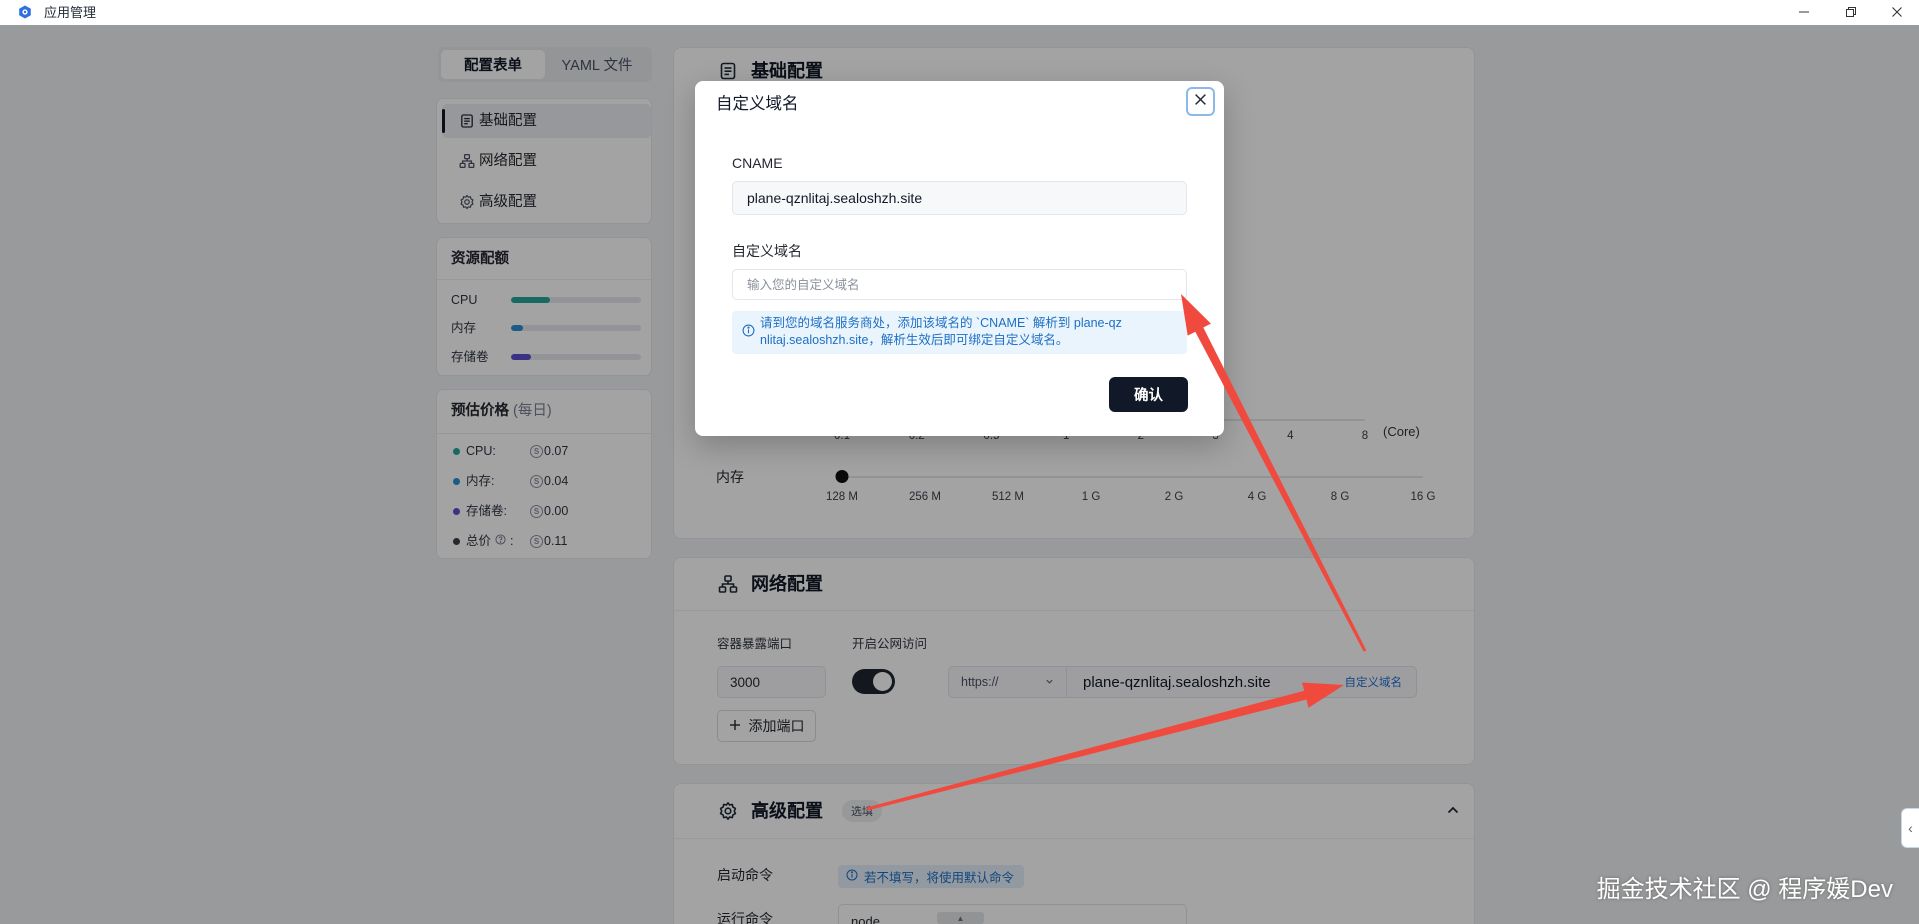  I want to click on side-panel-toggle: ‹, so click(1910, 828).